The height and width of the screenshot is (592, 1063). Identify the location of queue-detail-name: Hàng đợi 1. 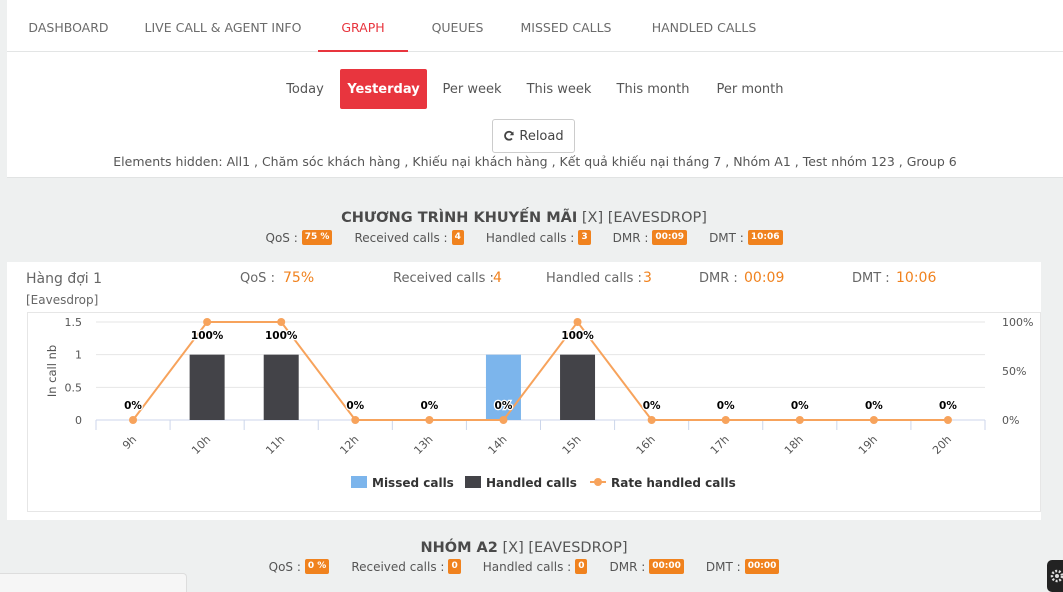
(64, 279).